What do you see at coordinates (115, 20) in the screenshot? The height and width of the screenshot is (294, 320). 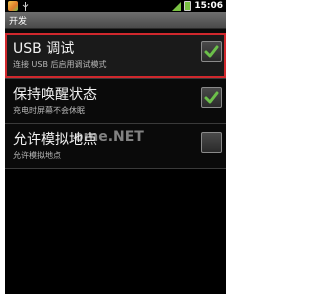 I see `title-bar: 开发` at bounding box center [115, 20].